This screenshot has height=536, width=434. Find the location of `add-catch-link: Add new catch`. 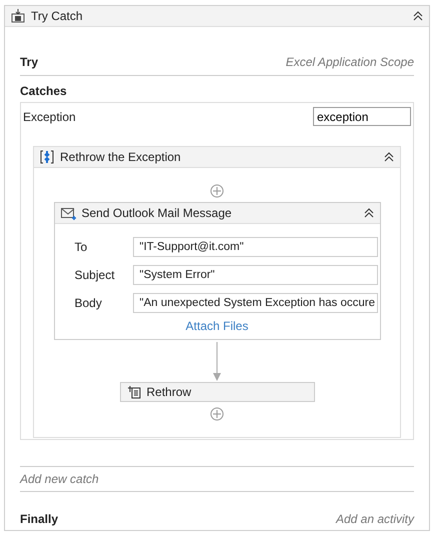

add-catch-link: Add new catch is located at coordinates (59, 479).